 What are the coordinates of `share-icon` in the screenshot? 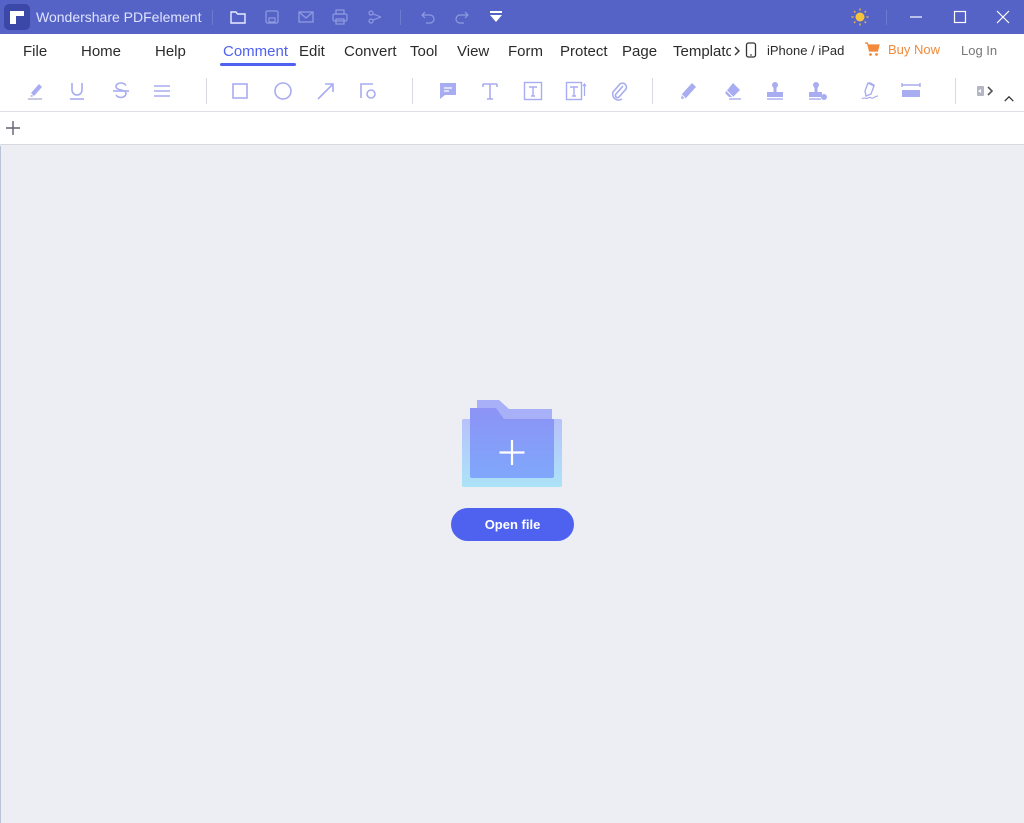 It's located at (375, 17).